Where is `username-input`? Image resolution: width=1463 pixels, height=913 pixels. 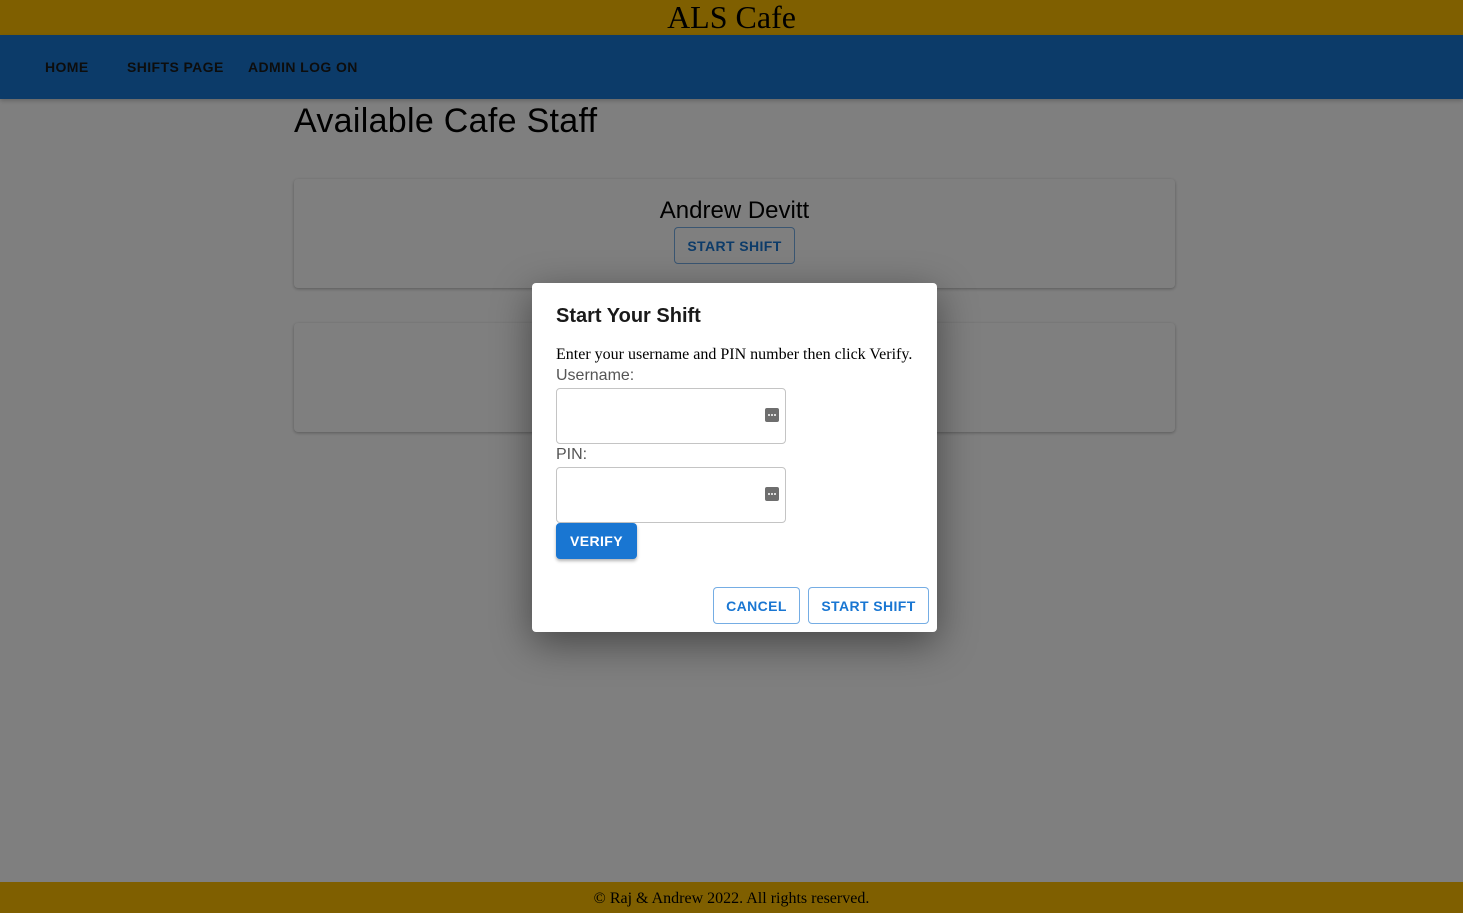 username-input is located at coordinates (671, 416).